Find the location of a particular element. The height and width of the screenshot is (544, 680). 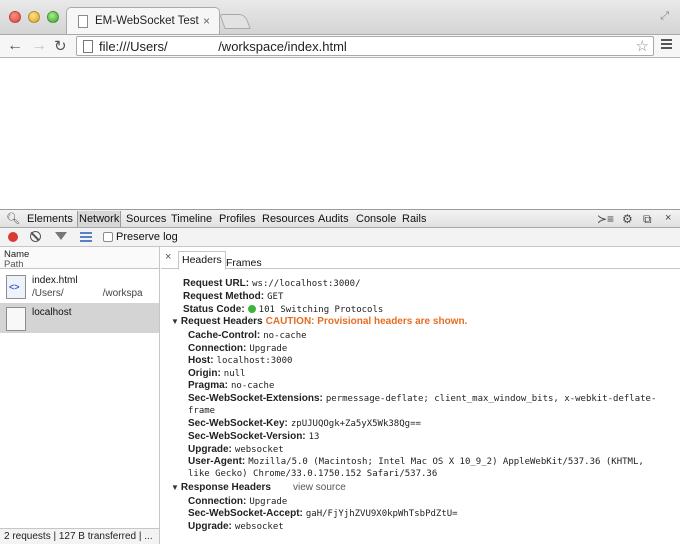

preserve-log-checkbox is located at coordinates (108, 237).